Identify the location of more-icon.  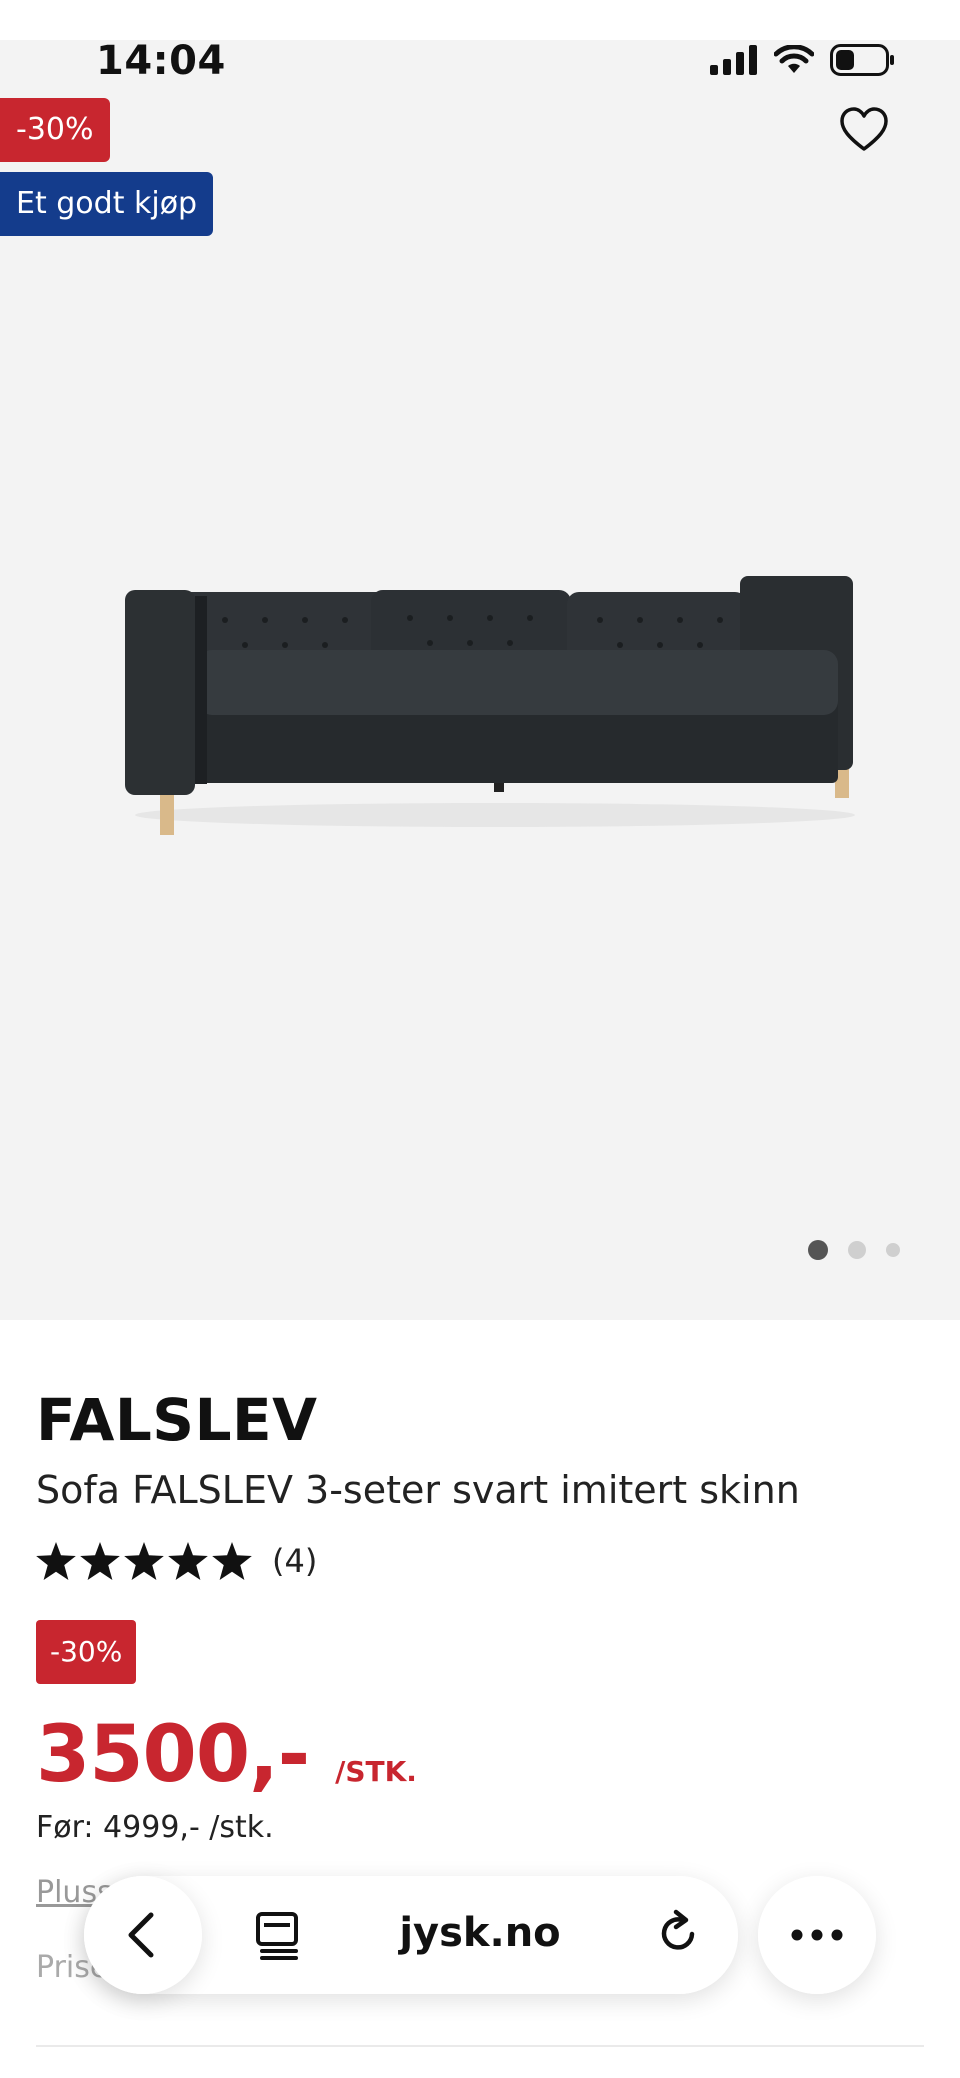
(817, 1935).